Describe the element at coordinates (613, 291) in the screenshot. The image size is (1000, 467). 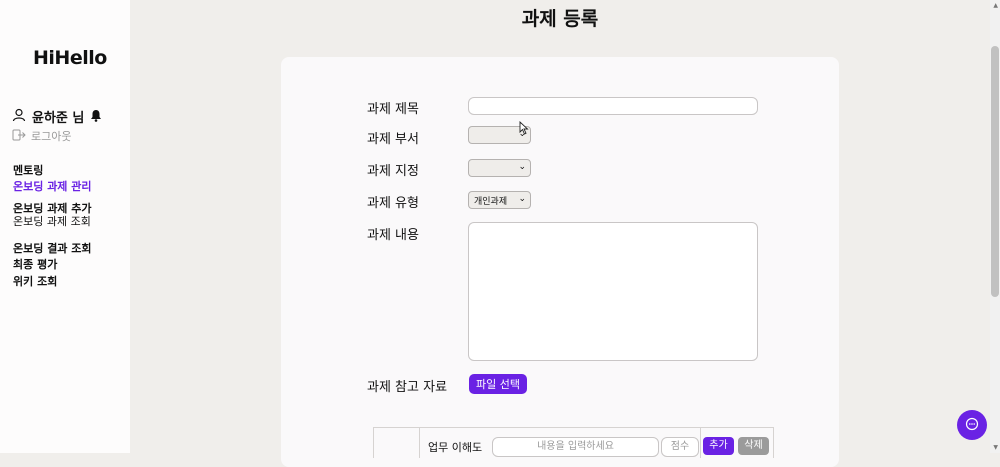
I see `content-textarea` at that location.